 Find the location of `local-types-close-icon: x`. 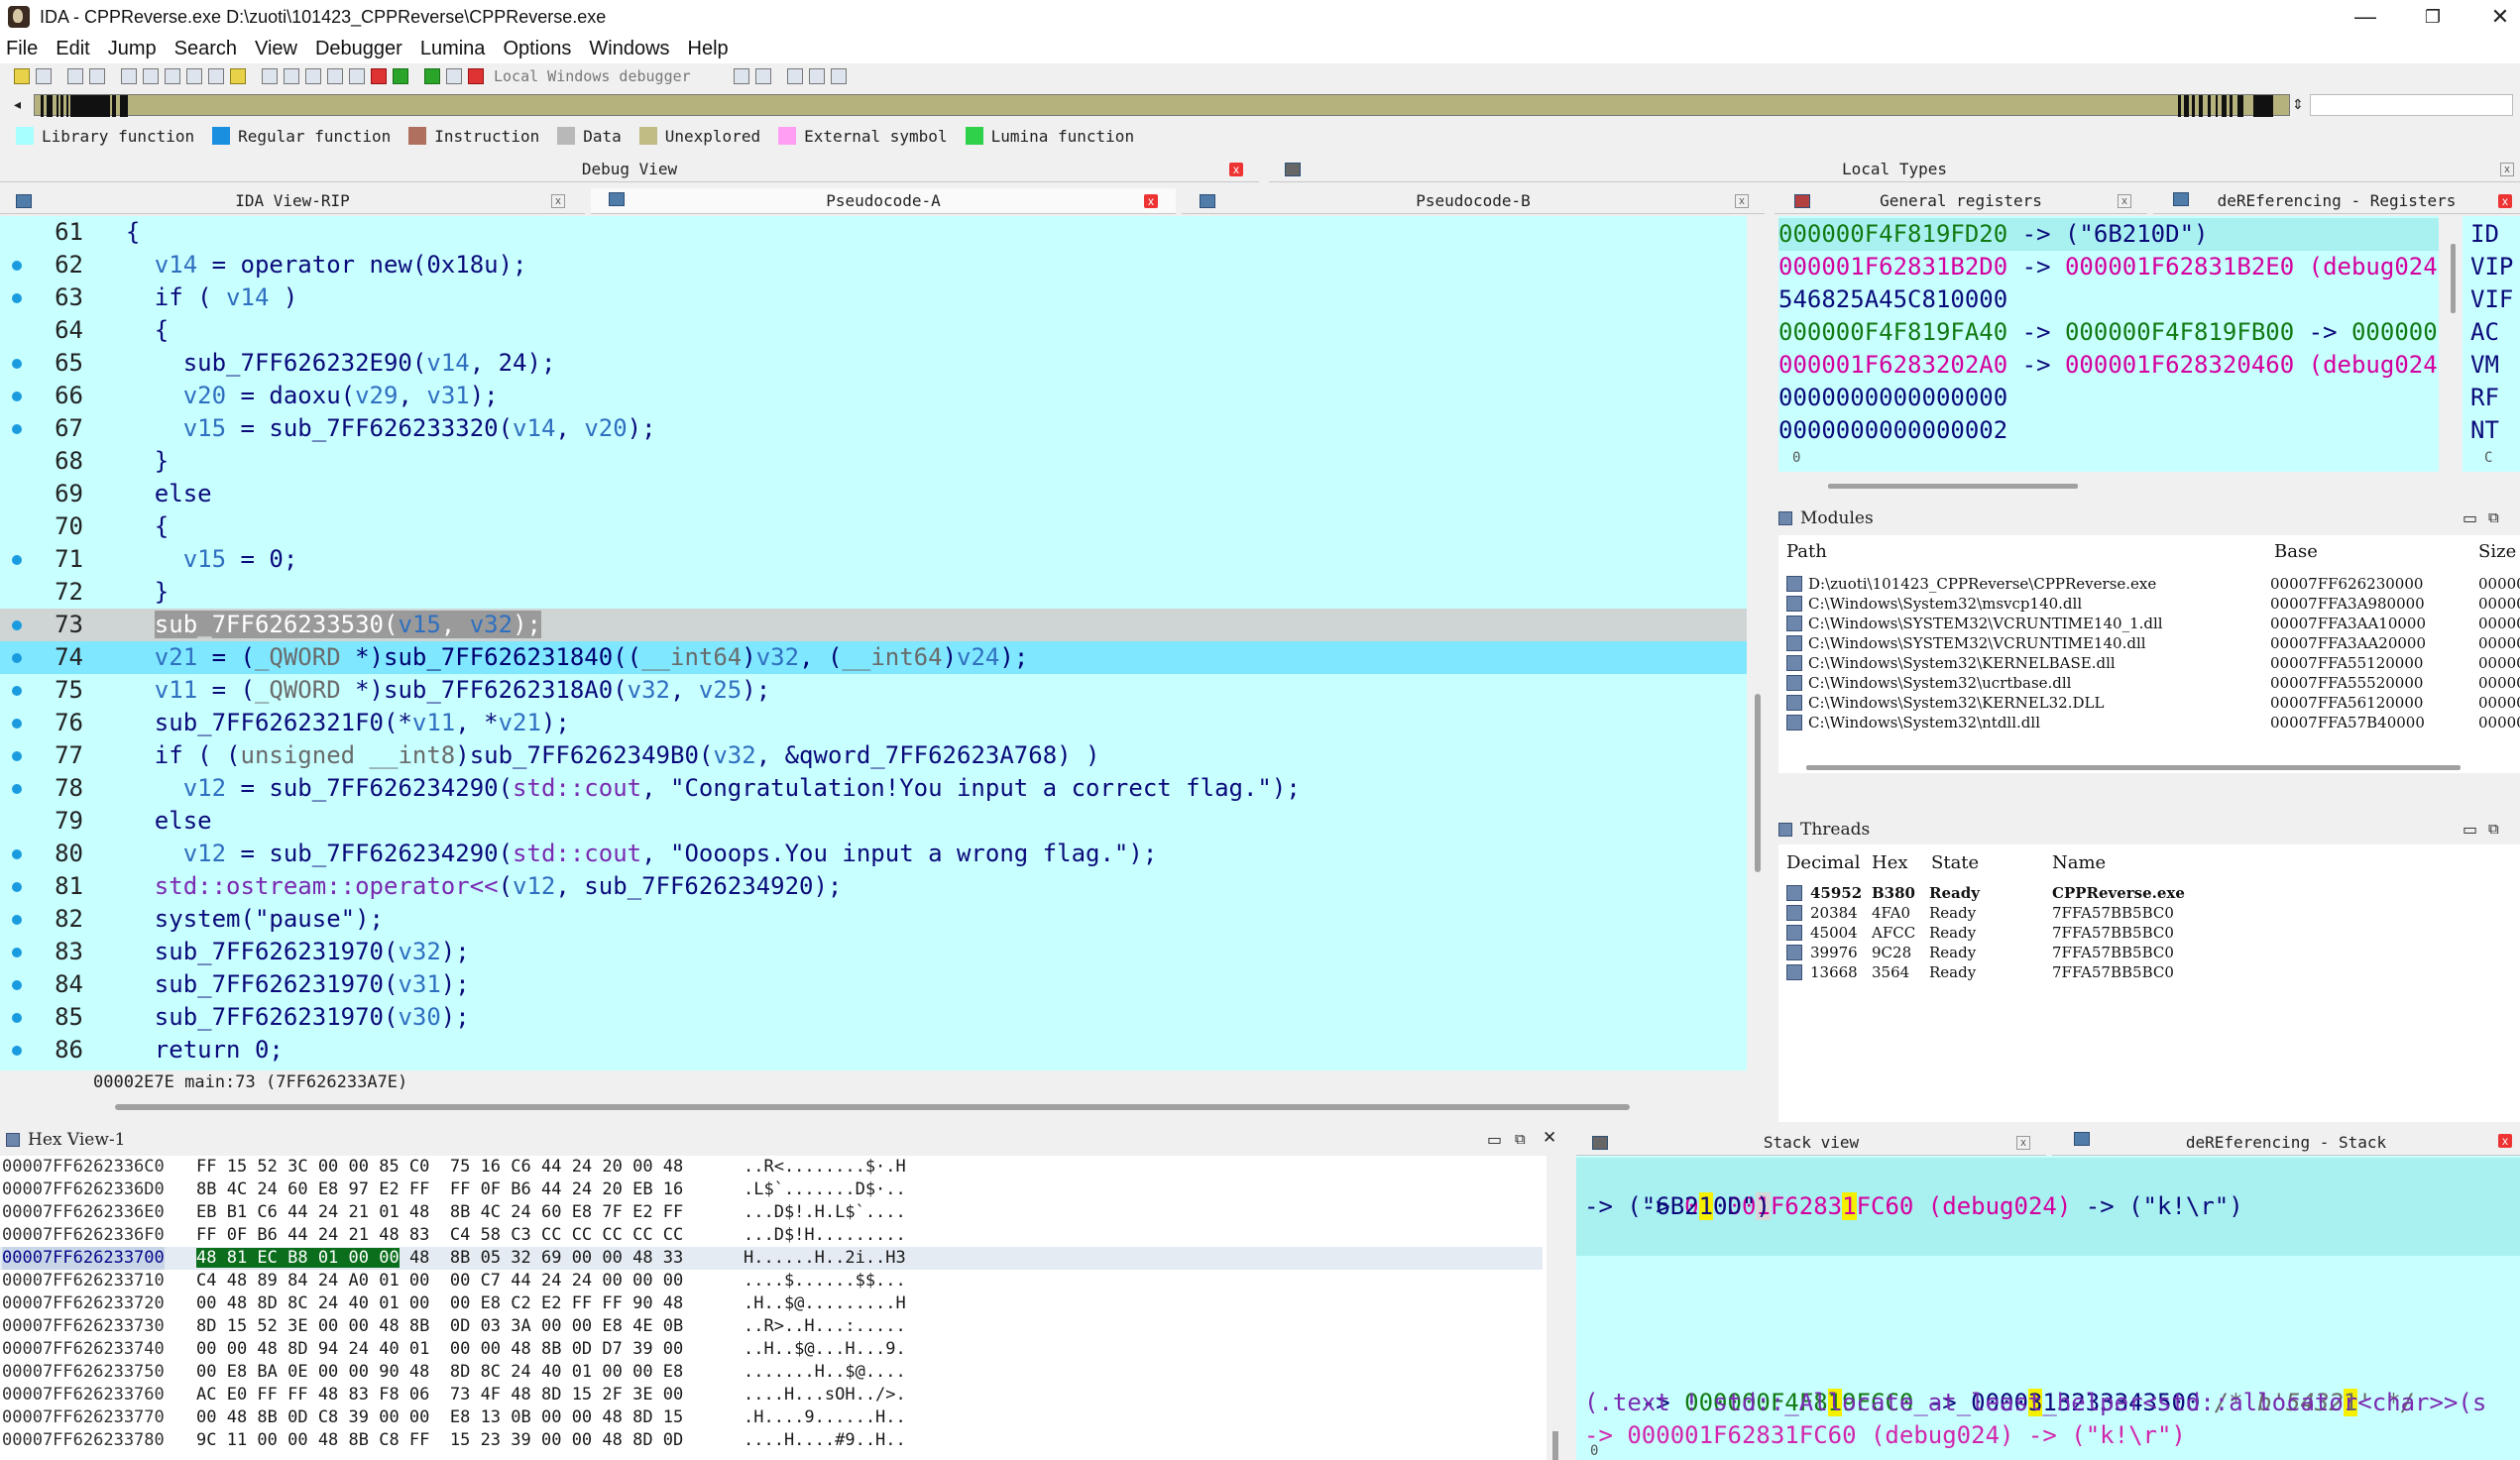

local-types-close-icon: x is located at coordinates (2507, 170).